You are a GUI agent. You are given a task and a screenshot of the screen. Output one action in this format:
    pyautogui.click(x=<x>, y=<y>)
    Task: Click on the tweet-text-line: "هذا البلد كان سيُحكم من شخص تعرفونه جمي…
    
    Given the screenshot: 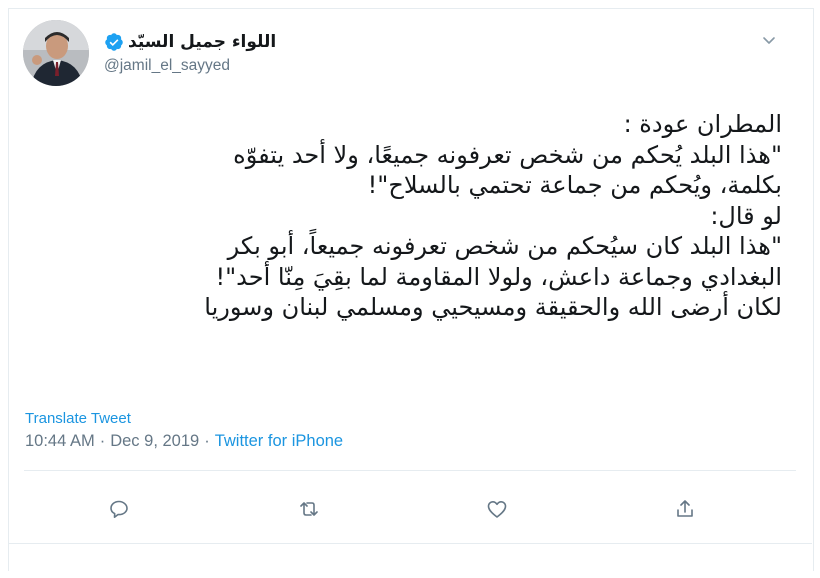 What is the action you would take?
    pyautogui.click(x=504, y=246)
    